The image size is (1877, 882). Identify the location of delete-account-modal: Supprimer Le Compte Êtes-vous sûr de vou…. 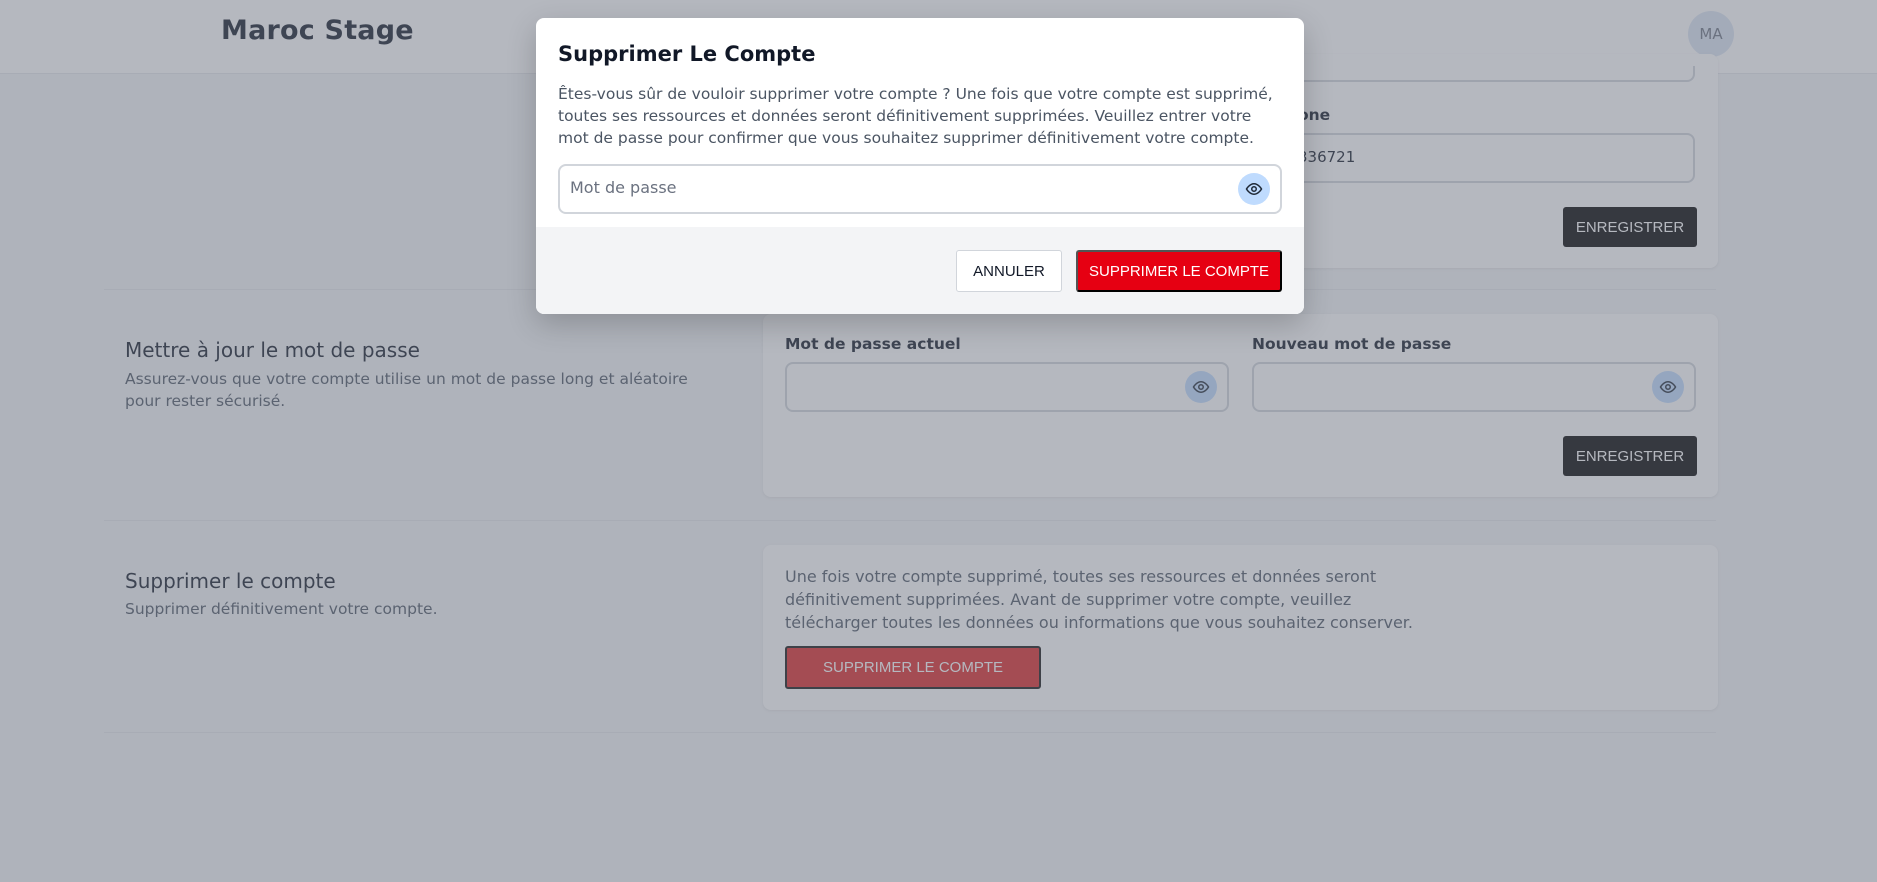
(920, 166).